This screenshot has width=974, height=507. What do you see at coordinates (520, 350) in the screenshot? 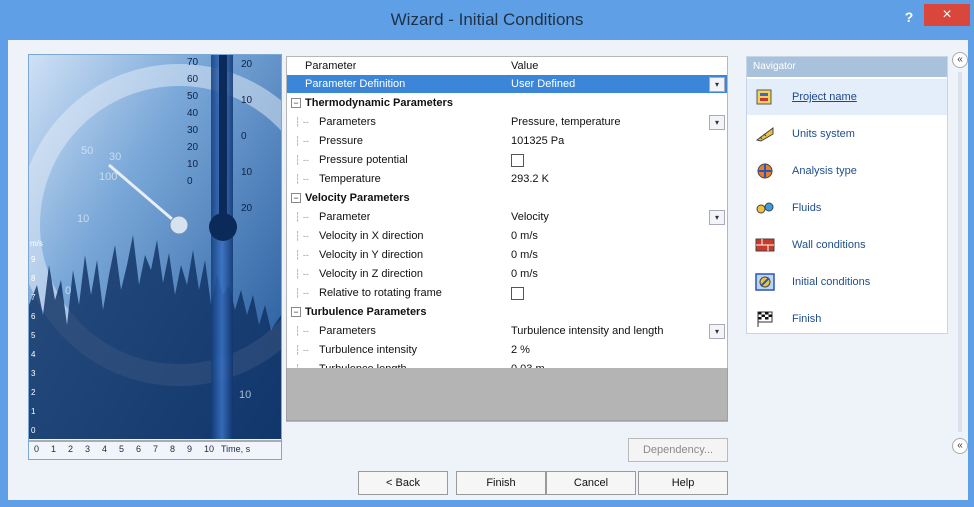
I see `property-value: 2 %` at bounding box center [520, 350].